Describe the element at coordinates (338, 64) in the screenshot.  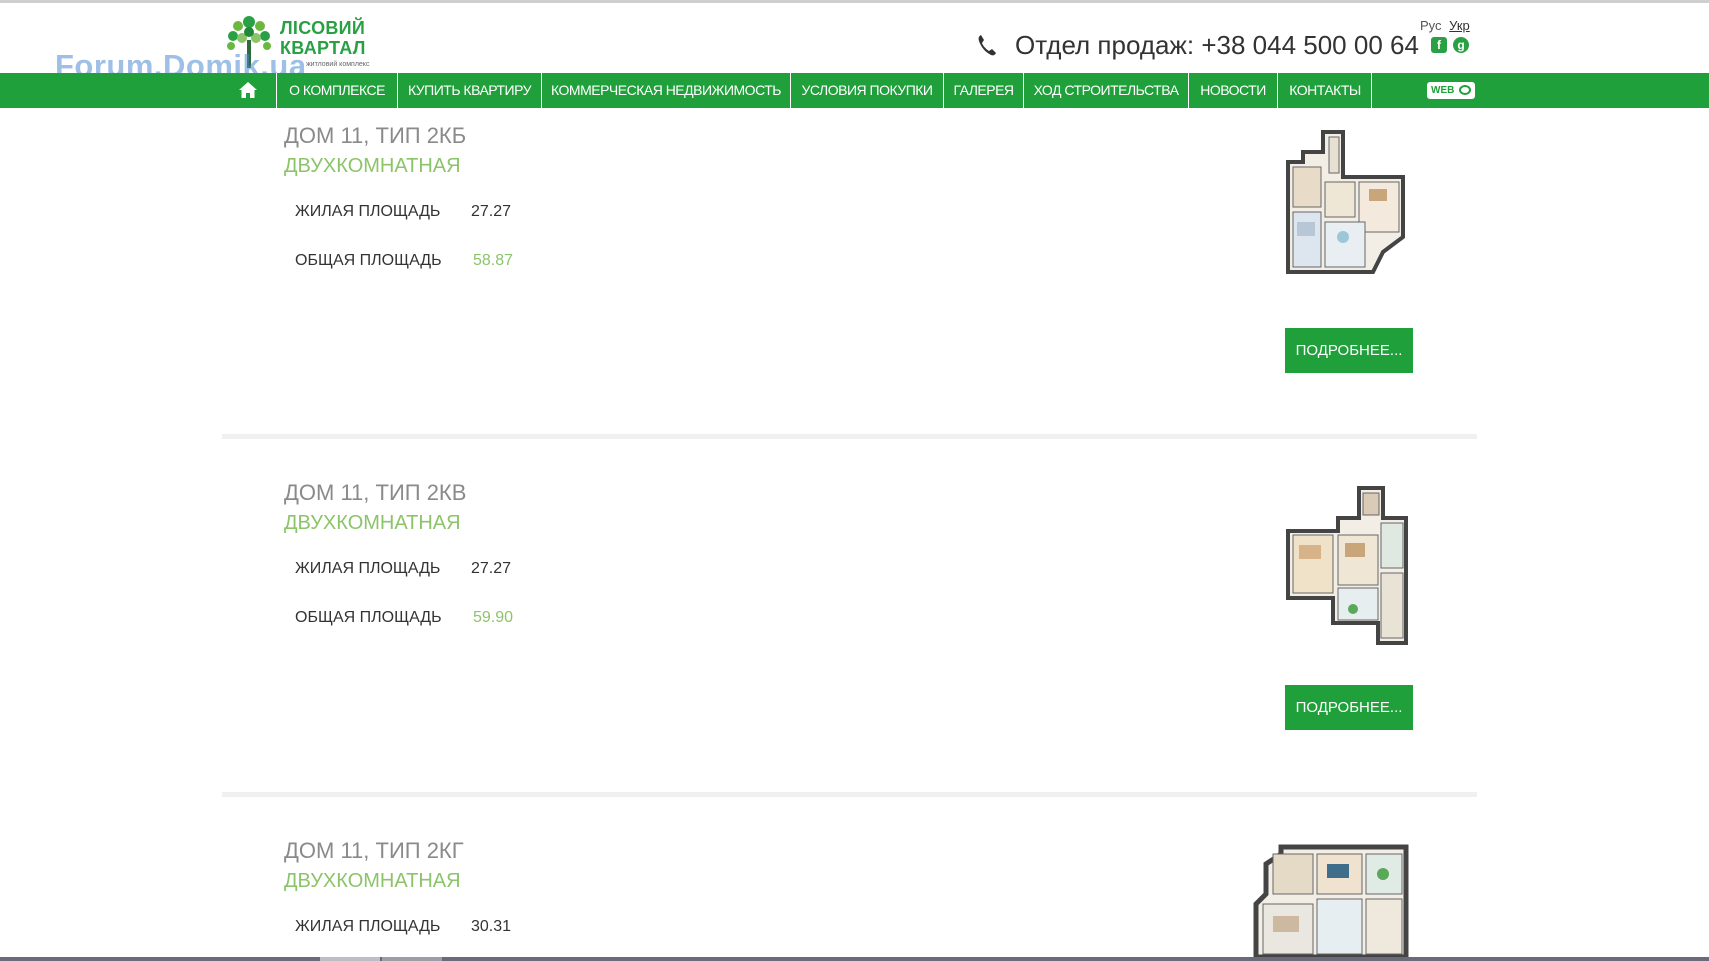
I see `logo-subtitle: житловий комплекс` at that location.